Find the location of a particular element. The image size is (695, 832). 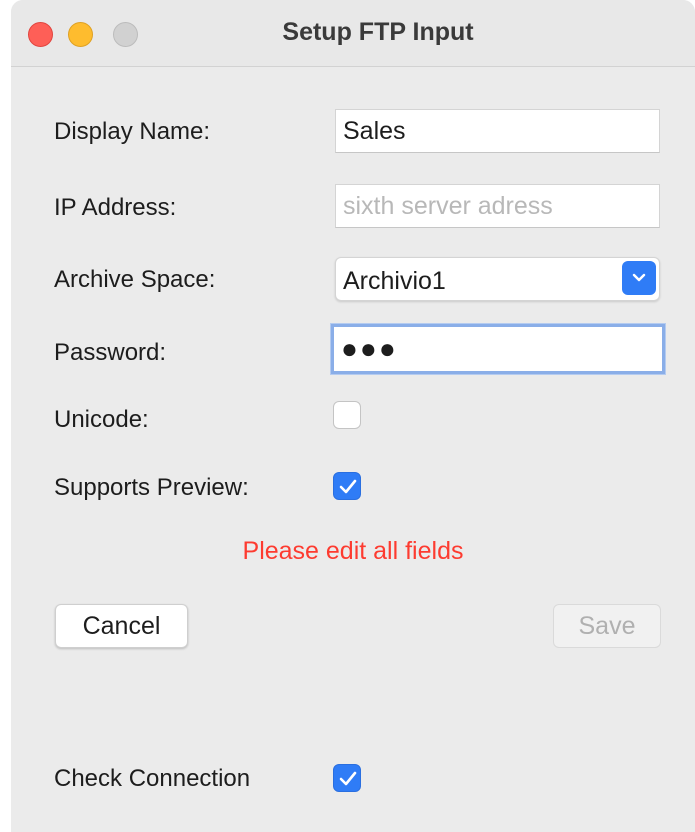

save-button: Save is located at coordinates (607, 626).